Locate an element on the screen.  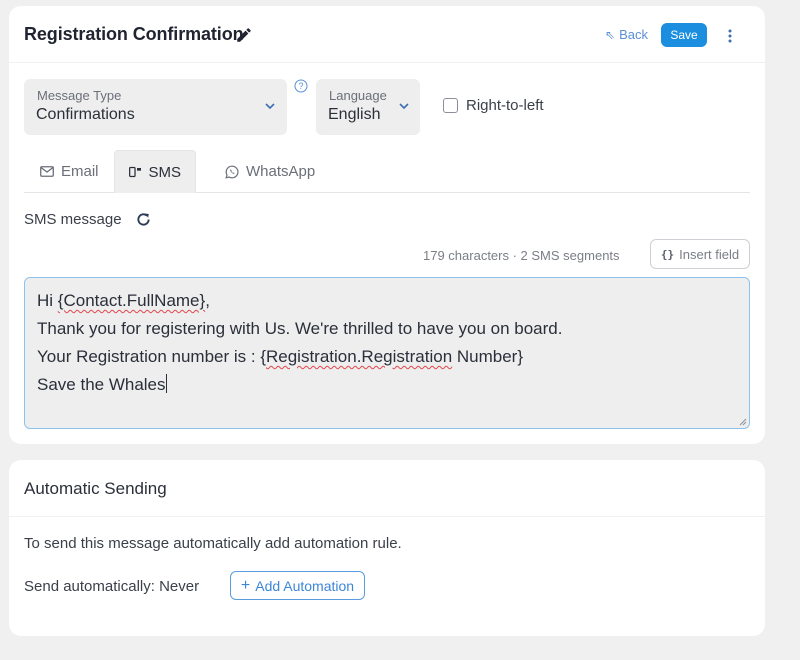
language-select: Language English is located at coordinates (368, 107).